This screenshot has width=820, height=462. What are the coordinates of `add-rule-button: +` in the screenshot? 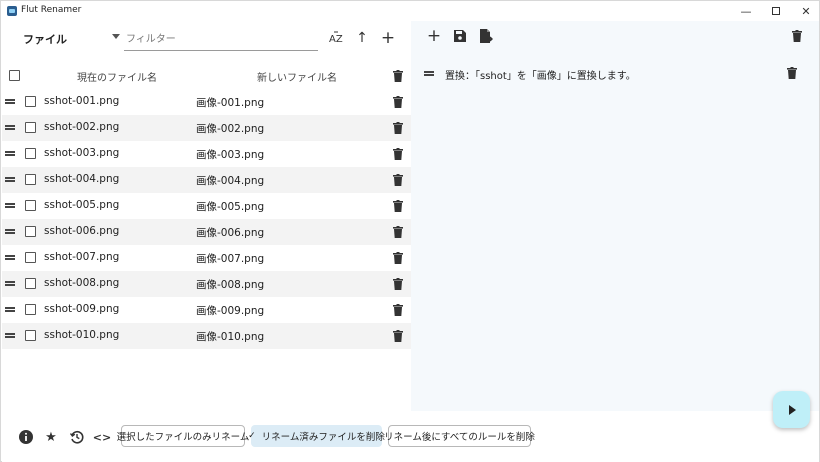 It's located at (434, 36).